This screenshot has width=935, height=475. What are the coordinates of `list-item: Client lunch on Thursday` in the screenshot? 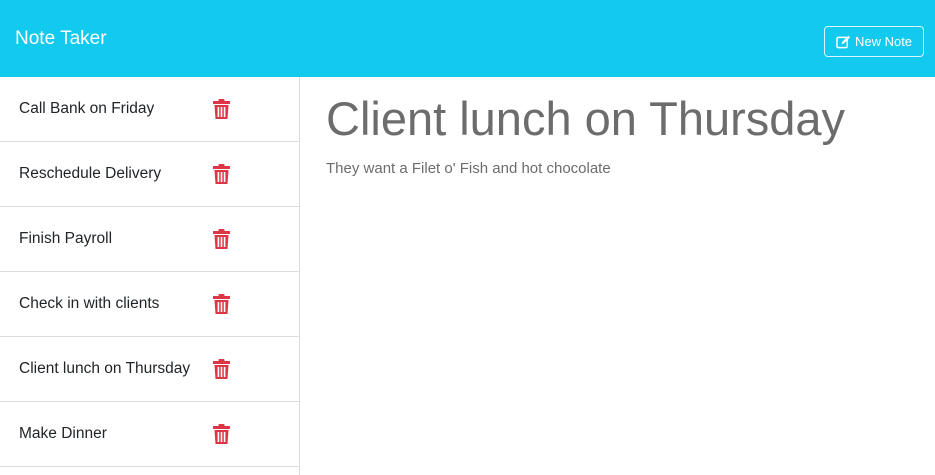 It's located at (149, 369).